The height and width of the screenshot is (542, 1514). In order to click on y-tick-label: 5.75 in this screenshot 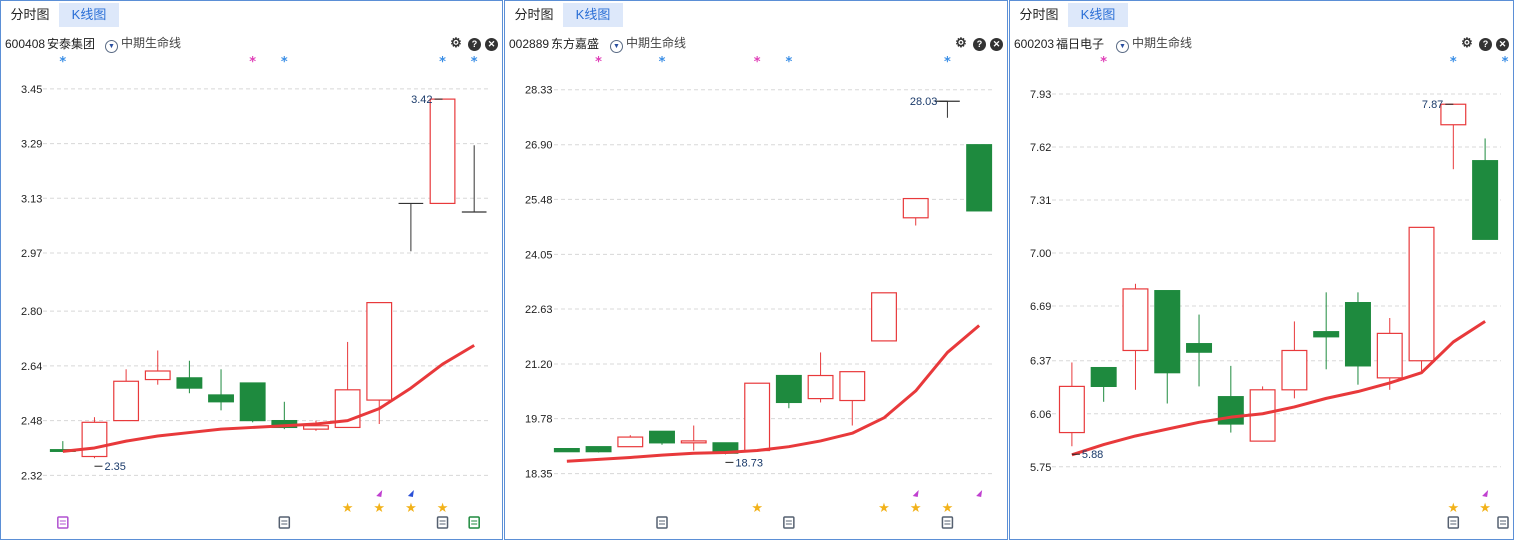, I will do `click(1040, 468)`.